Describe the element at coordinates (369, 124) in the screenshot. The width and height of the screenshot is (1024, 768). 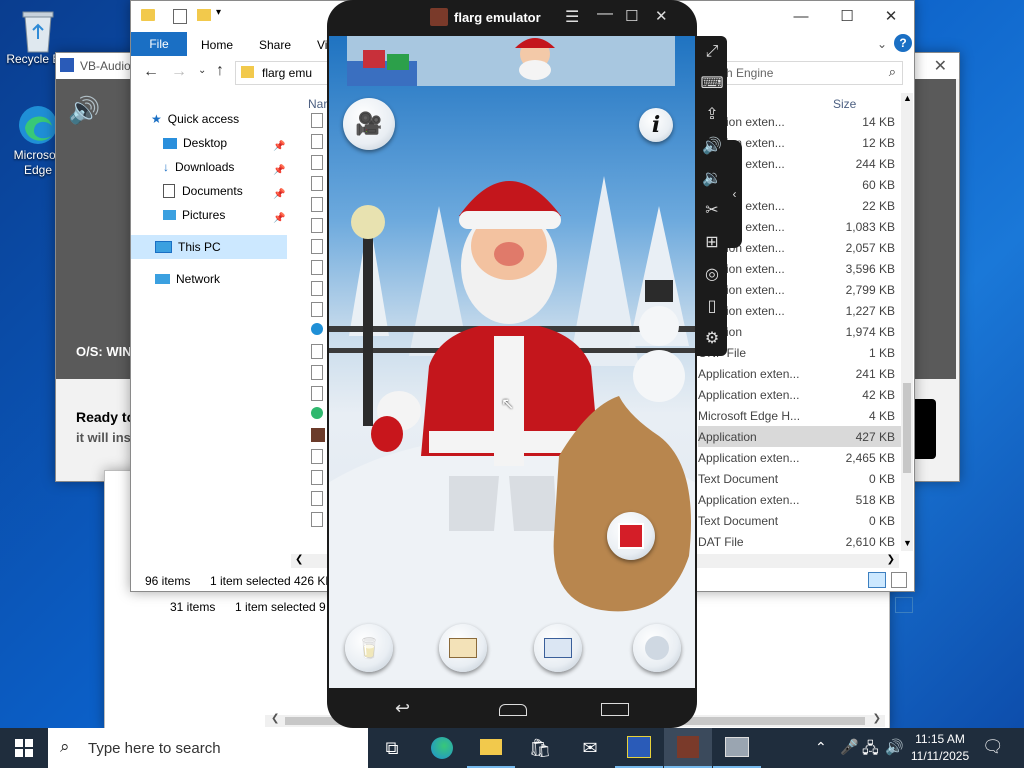
I see `record-video-button: 🎥` at that location.